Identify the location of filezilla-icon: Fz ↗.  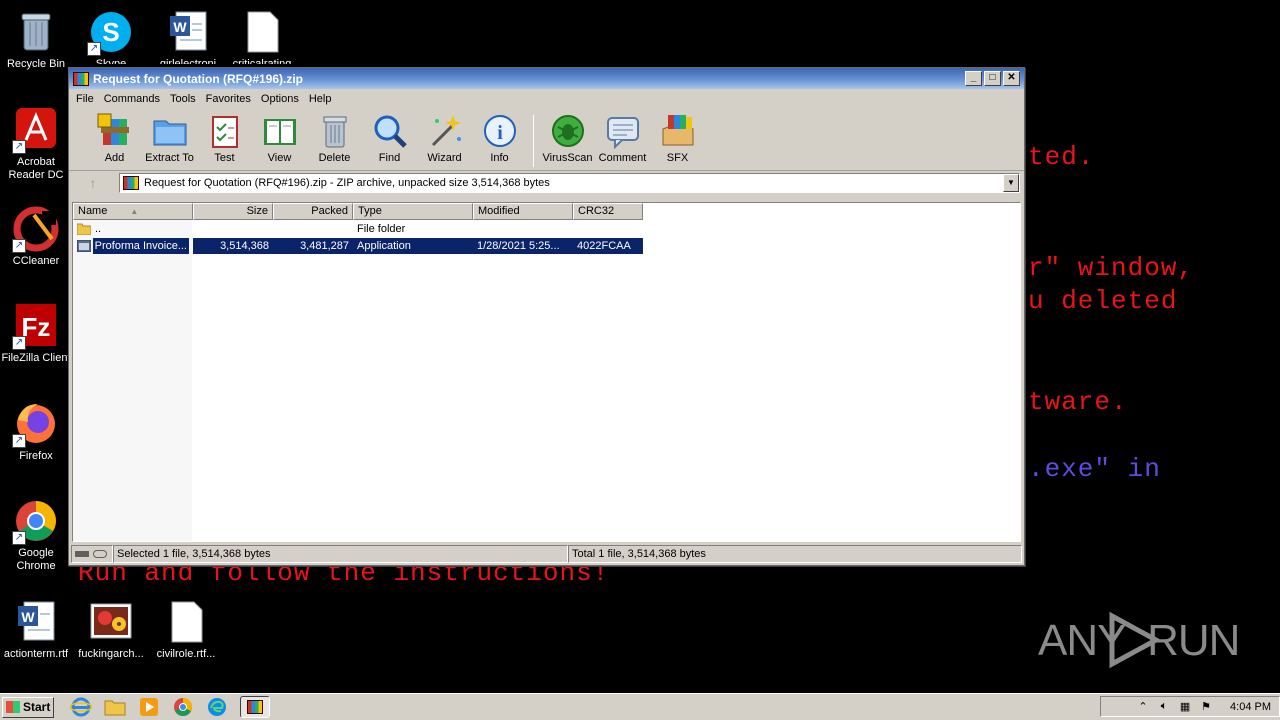
(36, 326).